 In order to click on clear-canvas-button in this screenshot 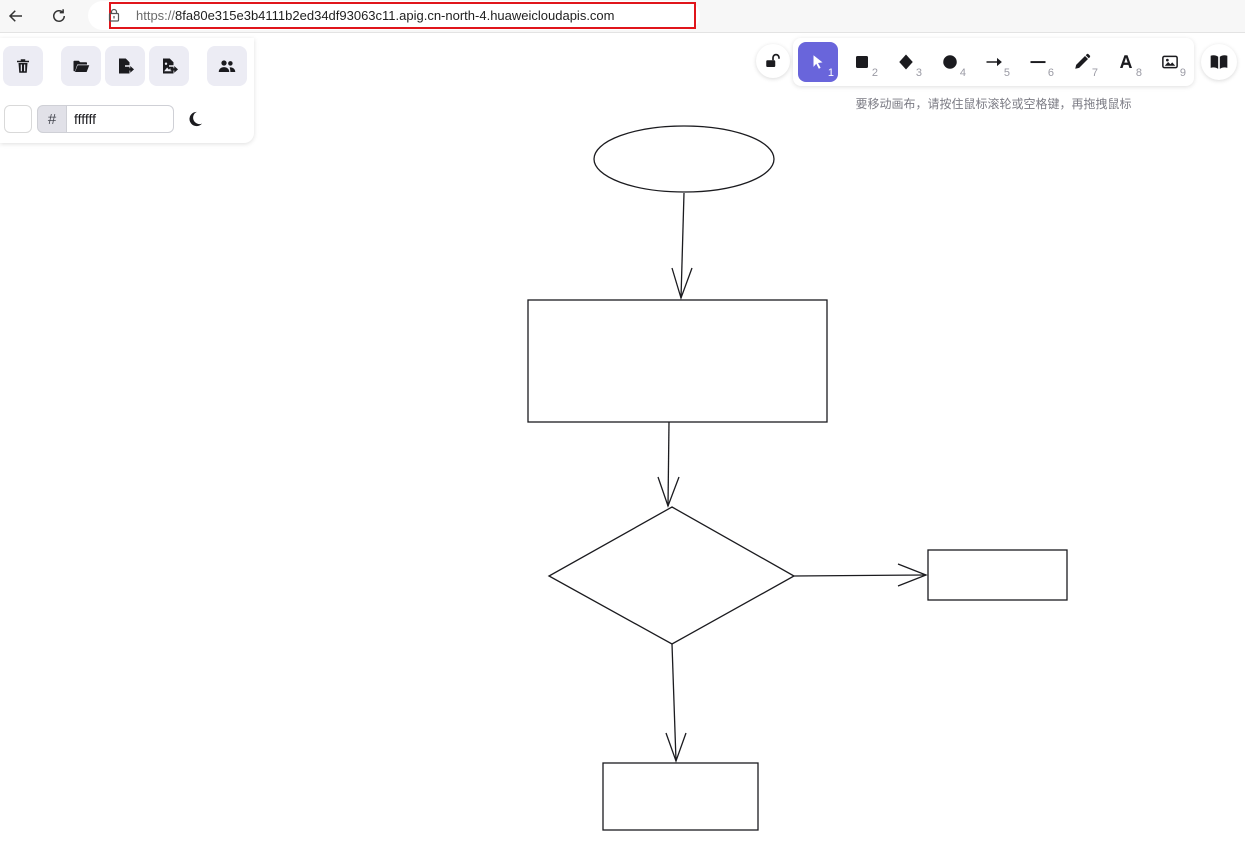, I will do `click(23, 66)`.